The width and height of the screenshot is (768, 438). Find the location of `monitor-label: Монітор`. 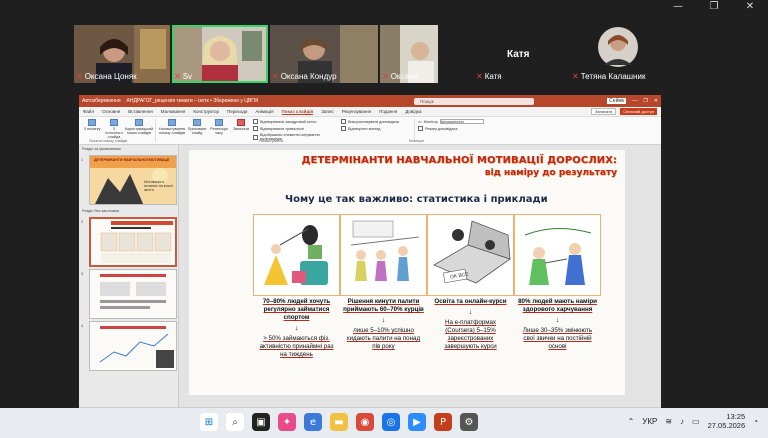

monitor-label: Монітор is located at coordinates (430, 121).